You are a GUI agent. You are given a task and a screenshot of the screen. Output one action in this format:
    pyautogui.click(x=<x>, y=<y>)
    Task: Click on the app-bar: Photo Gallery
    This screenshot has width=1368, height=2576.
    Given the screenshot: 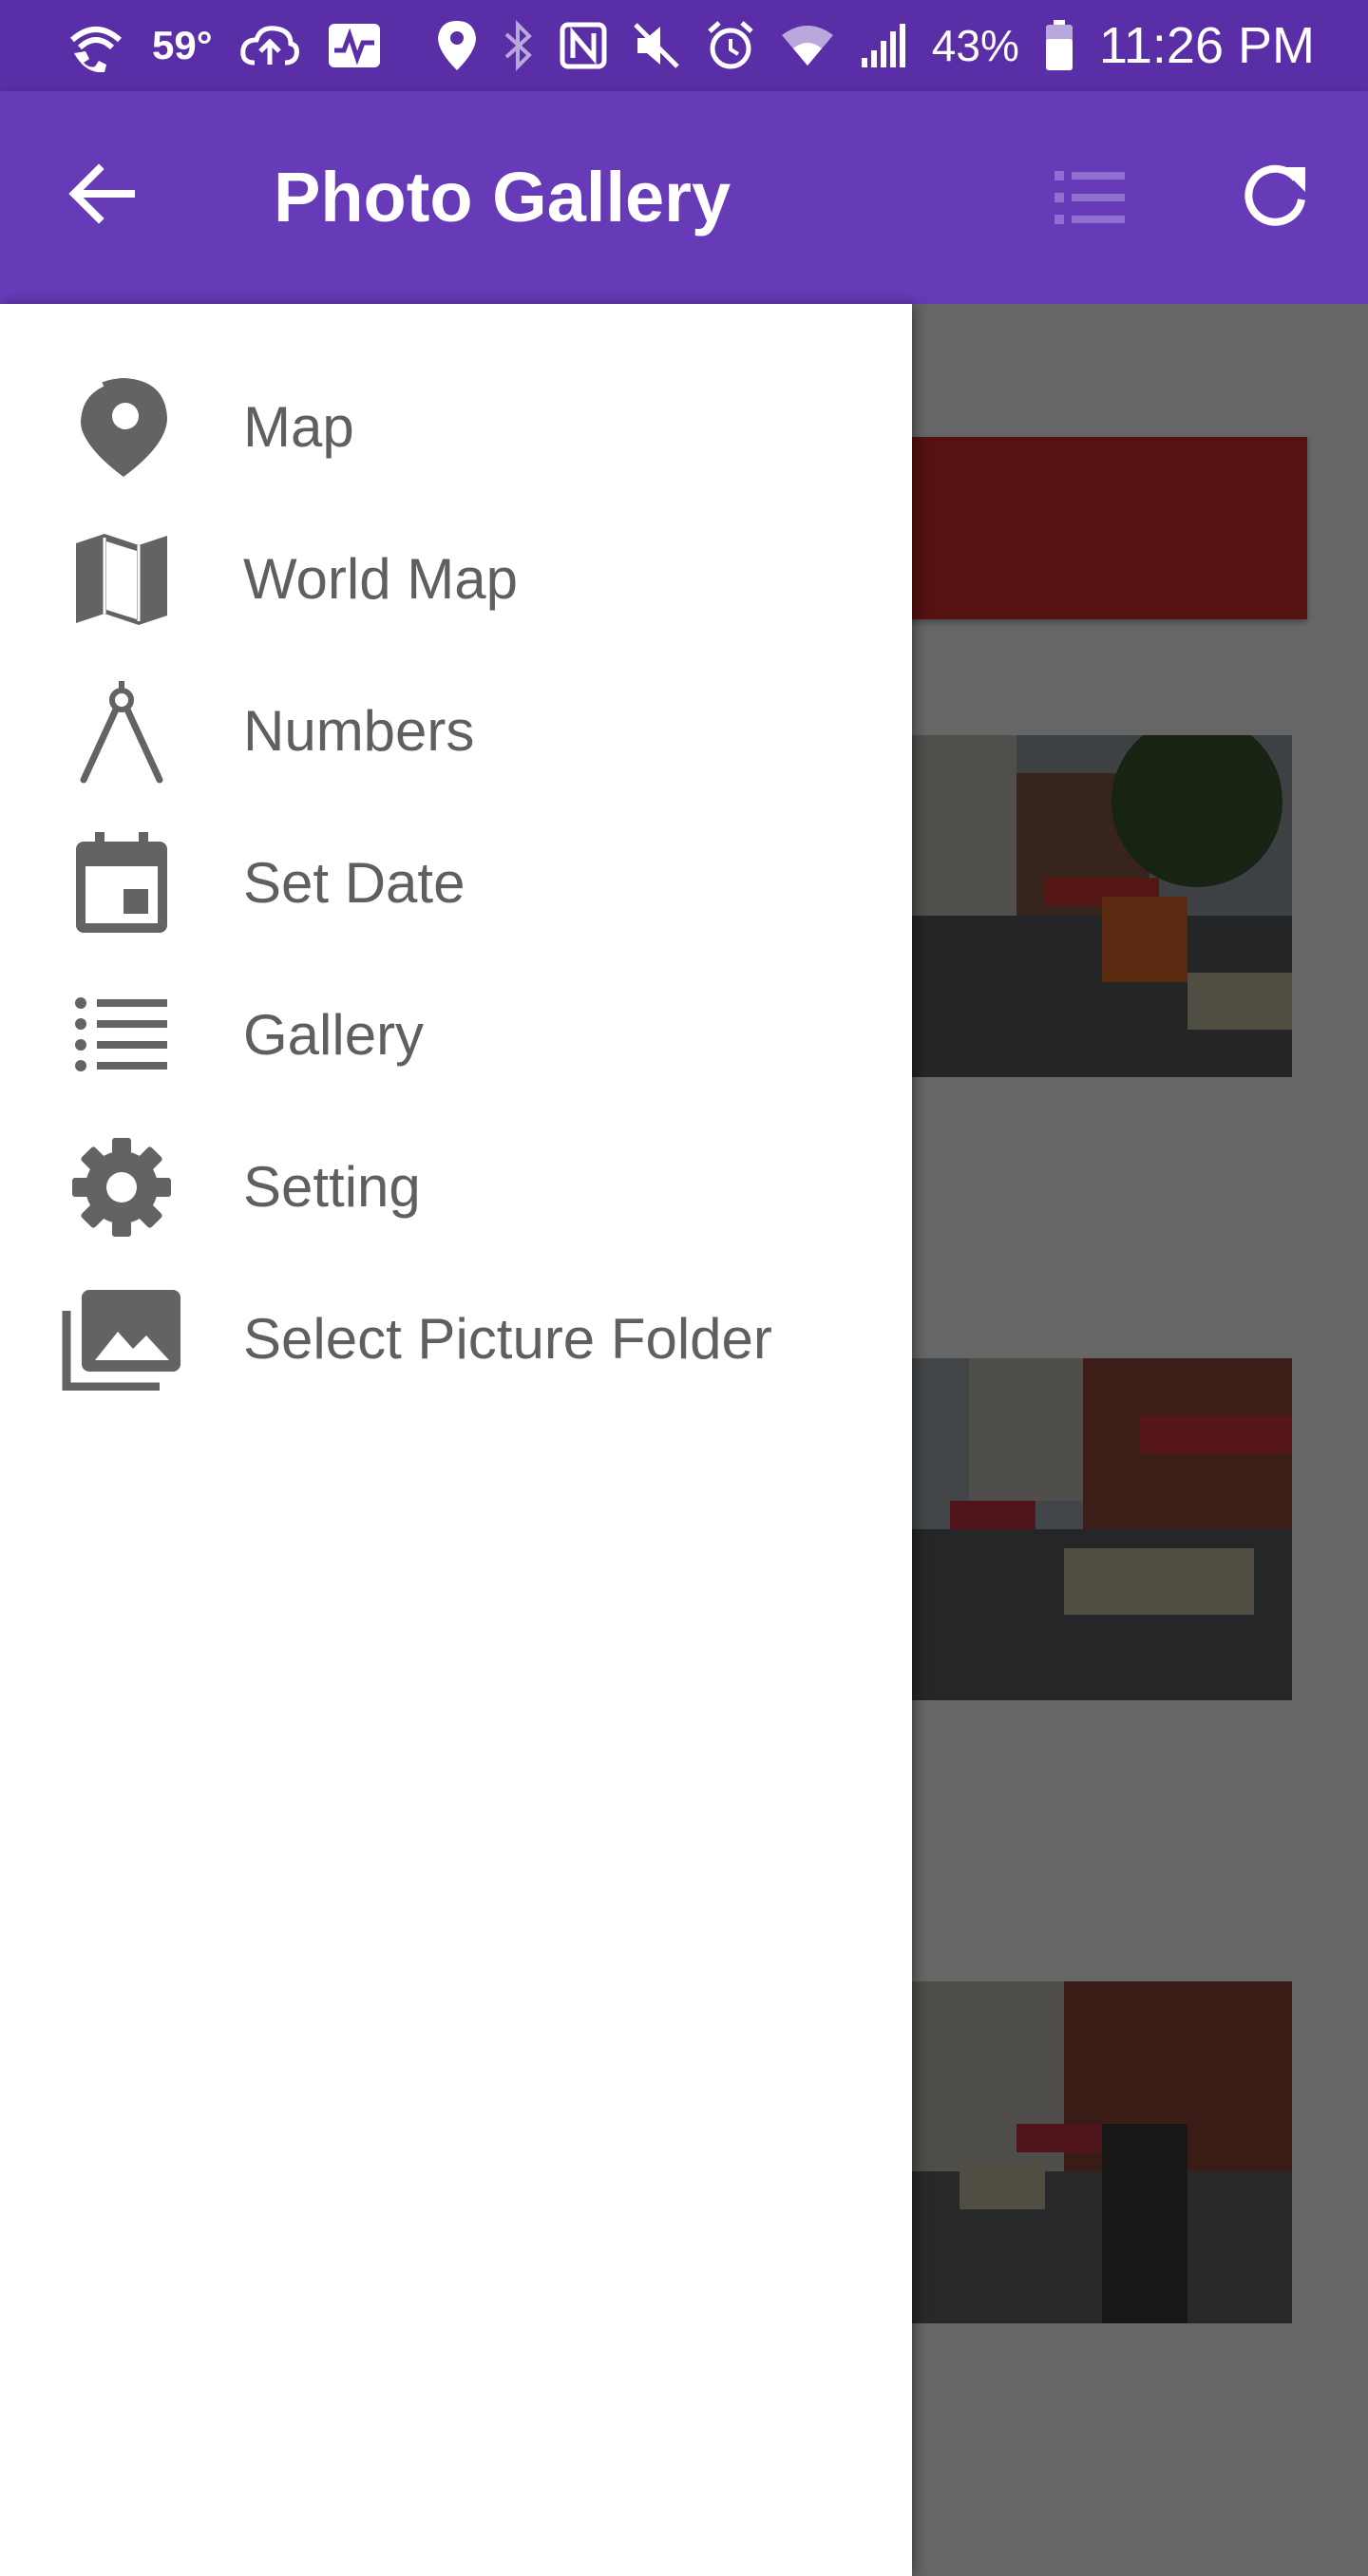 What is the action you would take?
    pyautogui.click(x=684, y=197)
    